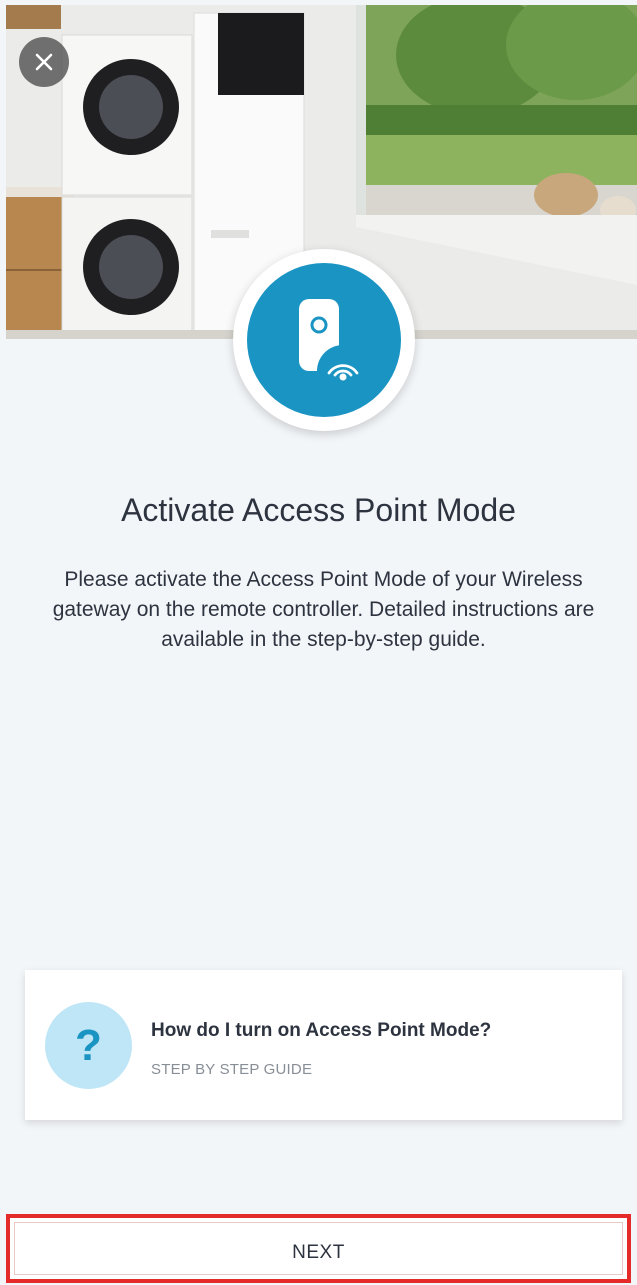  I want to click on close-icon, so click(44, 62).